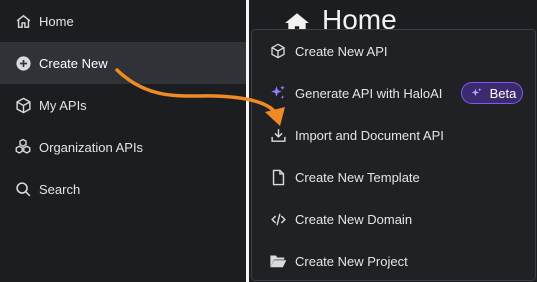 The width and height of the screenshot is (537, 282). I want to click on menu-item-label: Create New Template, so click(357, 177).